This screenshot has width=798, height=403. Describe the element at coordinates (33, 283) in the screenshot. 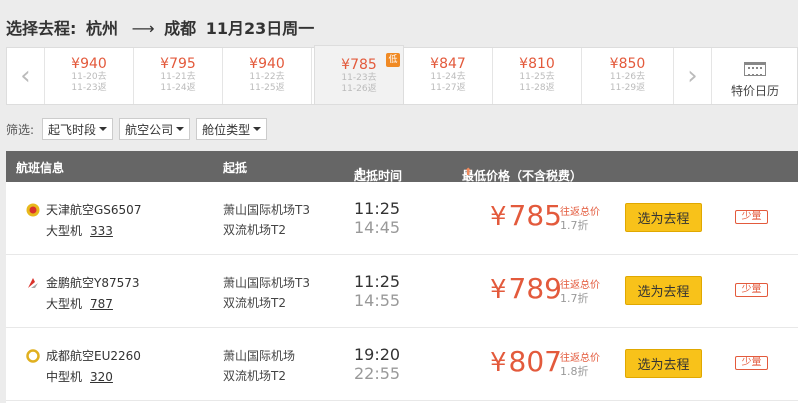

I see `jinpeng-airlines-logo-icon` at that location.